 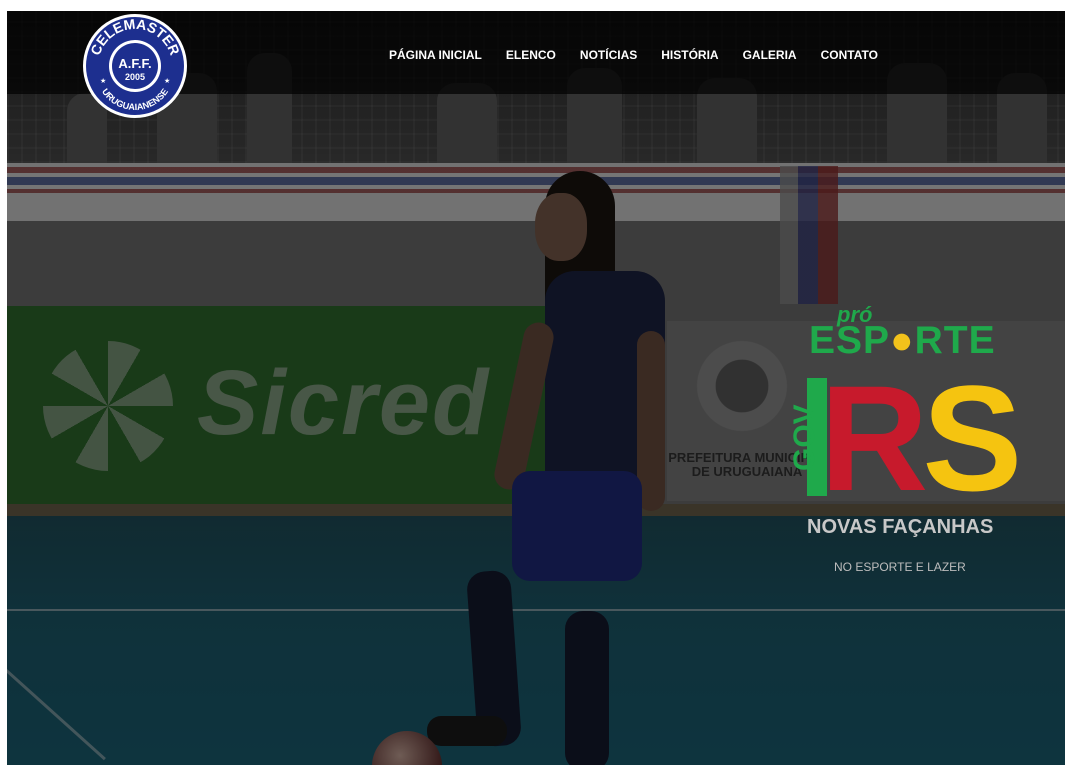 I want to click on logo-center-text: A.F.F., so click(x=134, y=63).